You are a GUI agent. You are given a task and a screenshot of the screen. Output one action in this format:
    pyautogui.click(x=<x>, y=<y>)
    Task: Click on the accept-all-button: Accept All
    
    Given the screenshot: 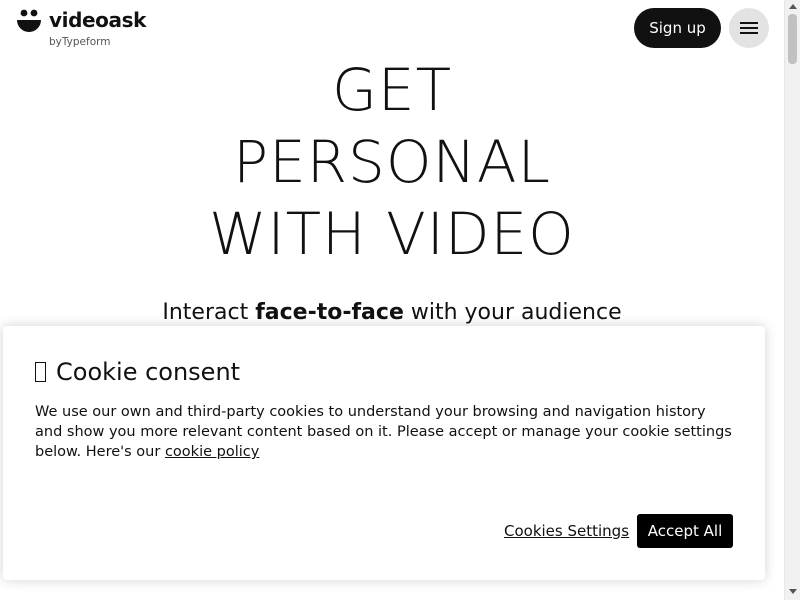 What is the action you would take?
    pyautogui.click(x=685, y=531)
    